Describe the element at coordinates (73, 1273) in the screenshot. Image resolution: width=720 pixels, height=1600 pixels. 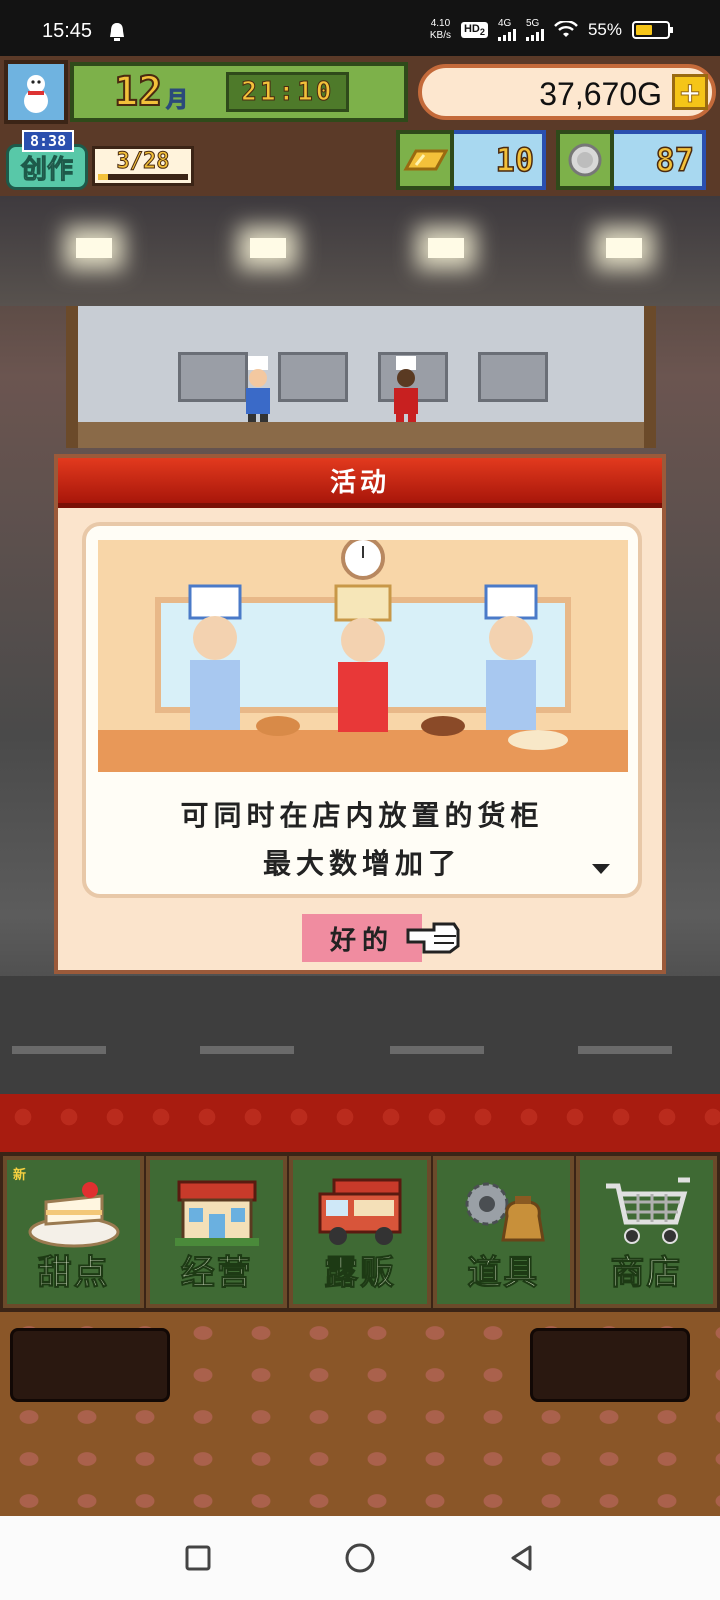
I see `menu-label-dessert: 甜点` at that location.